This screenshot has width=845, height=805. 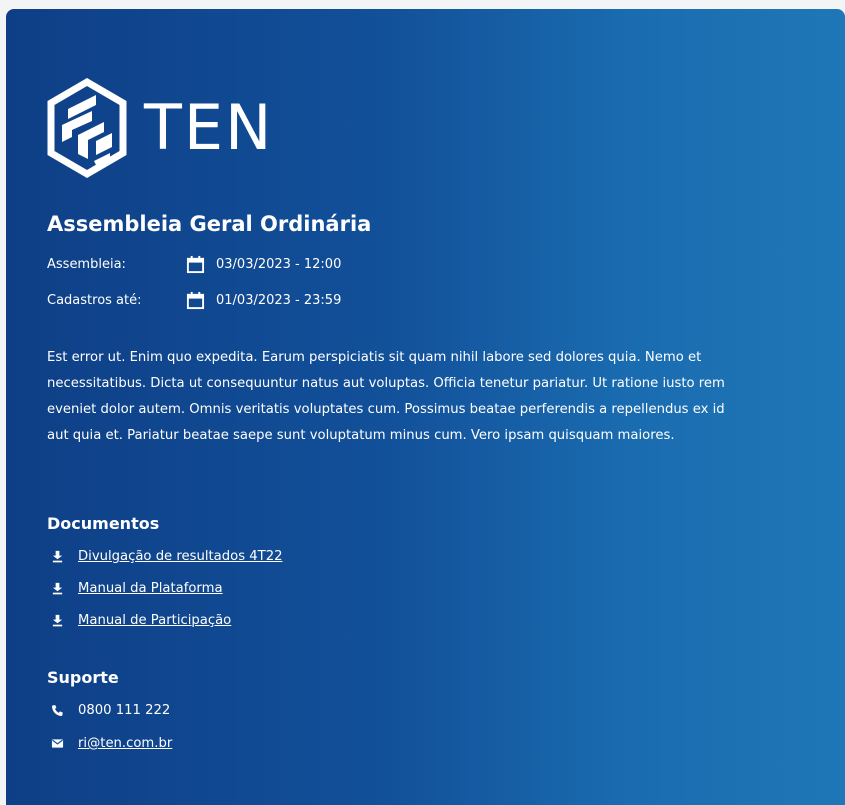 I want to click on registration-deadline-row: Cadastros até: 01/03/2023 - 23:59, so click(x=194, y=300).